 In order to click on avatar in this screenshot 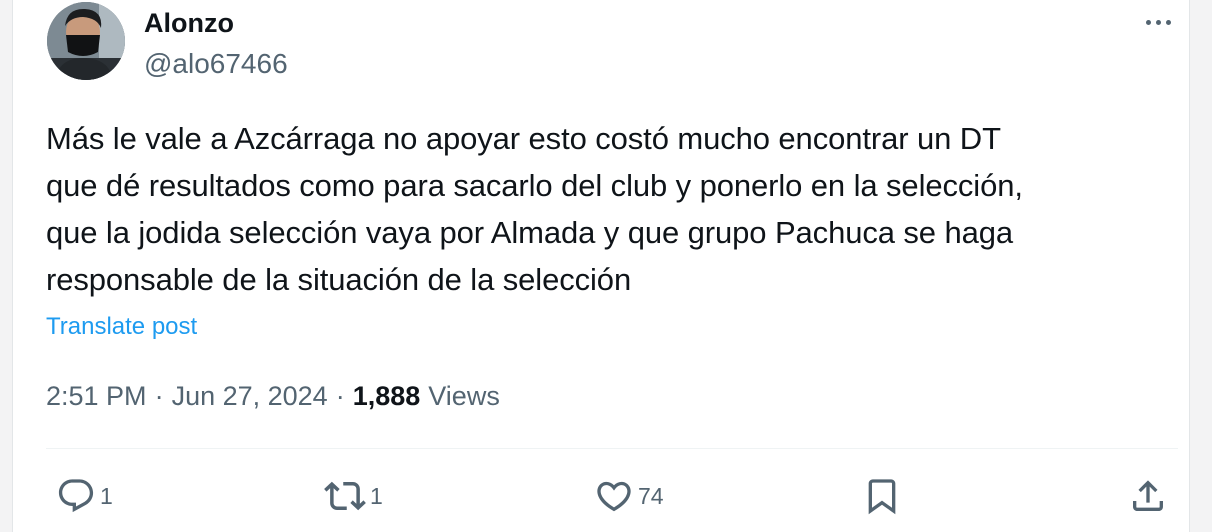, I will do `click(86, 41)`.